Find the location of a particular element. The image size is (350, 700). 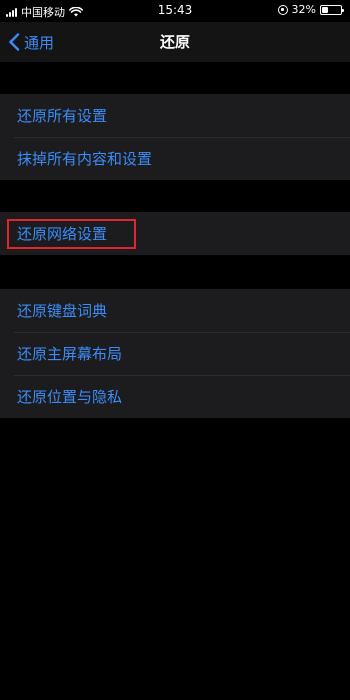

list-item-label: 还原位置与隐私 is located at coordinates (70, 397).